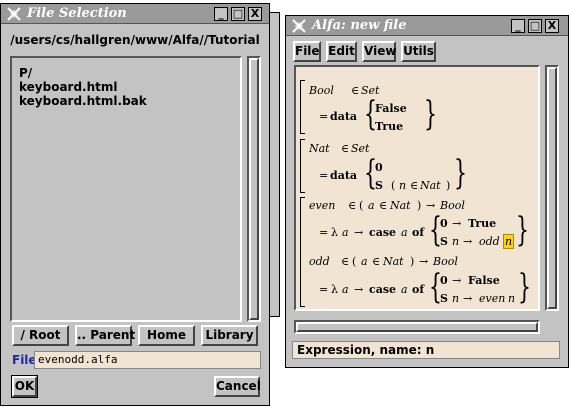 The image size is (569, 407). Describe the element at coordinates (135, 40) in the screenshot. I see `current-path: /users/cs/hallgren/www/Alfa//Tutorial` at that location.